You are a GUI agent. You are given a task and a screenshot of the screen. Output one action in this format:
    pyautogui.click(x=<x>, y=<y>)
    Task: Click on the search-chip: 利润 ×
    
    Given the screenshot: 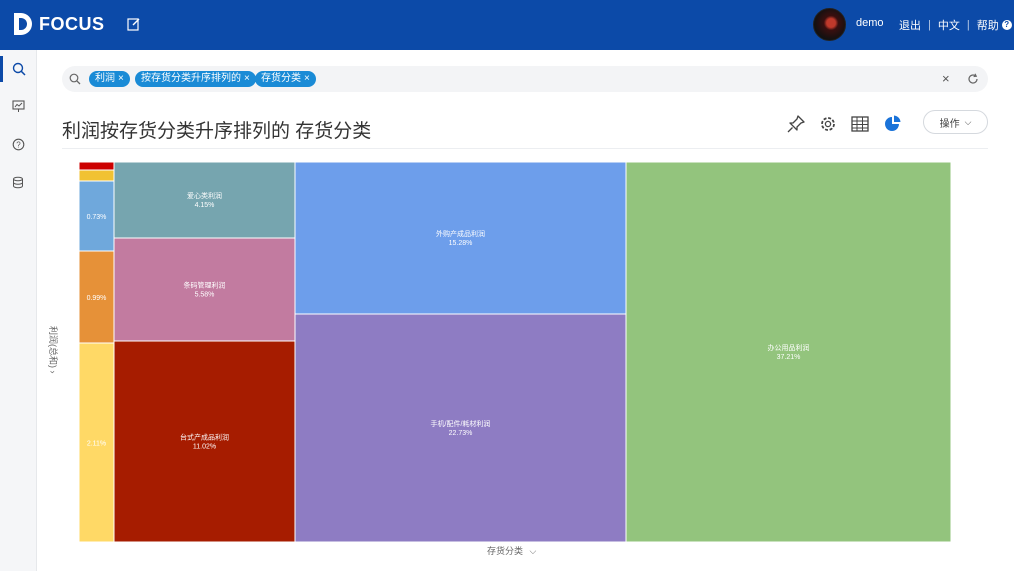 What is the action you would take?
    pyautogui.click(x=109, y=79)
    